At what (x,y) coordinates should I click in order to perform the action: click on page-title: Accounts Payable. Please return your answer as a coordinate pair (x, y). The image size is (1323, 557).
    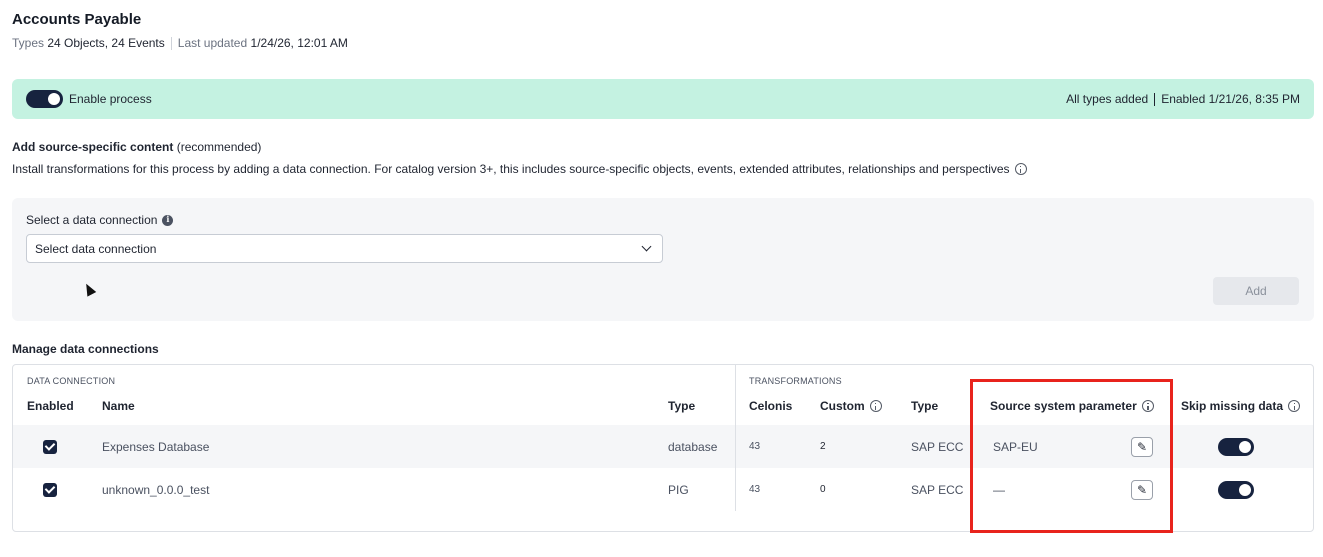
    Looking at the image, I should click on (77, 19).